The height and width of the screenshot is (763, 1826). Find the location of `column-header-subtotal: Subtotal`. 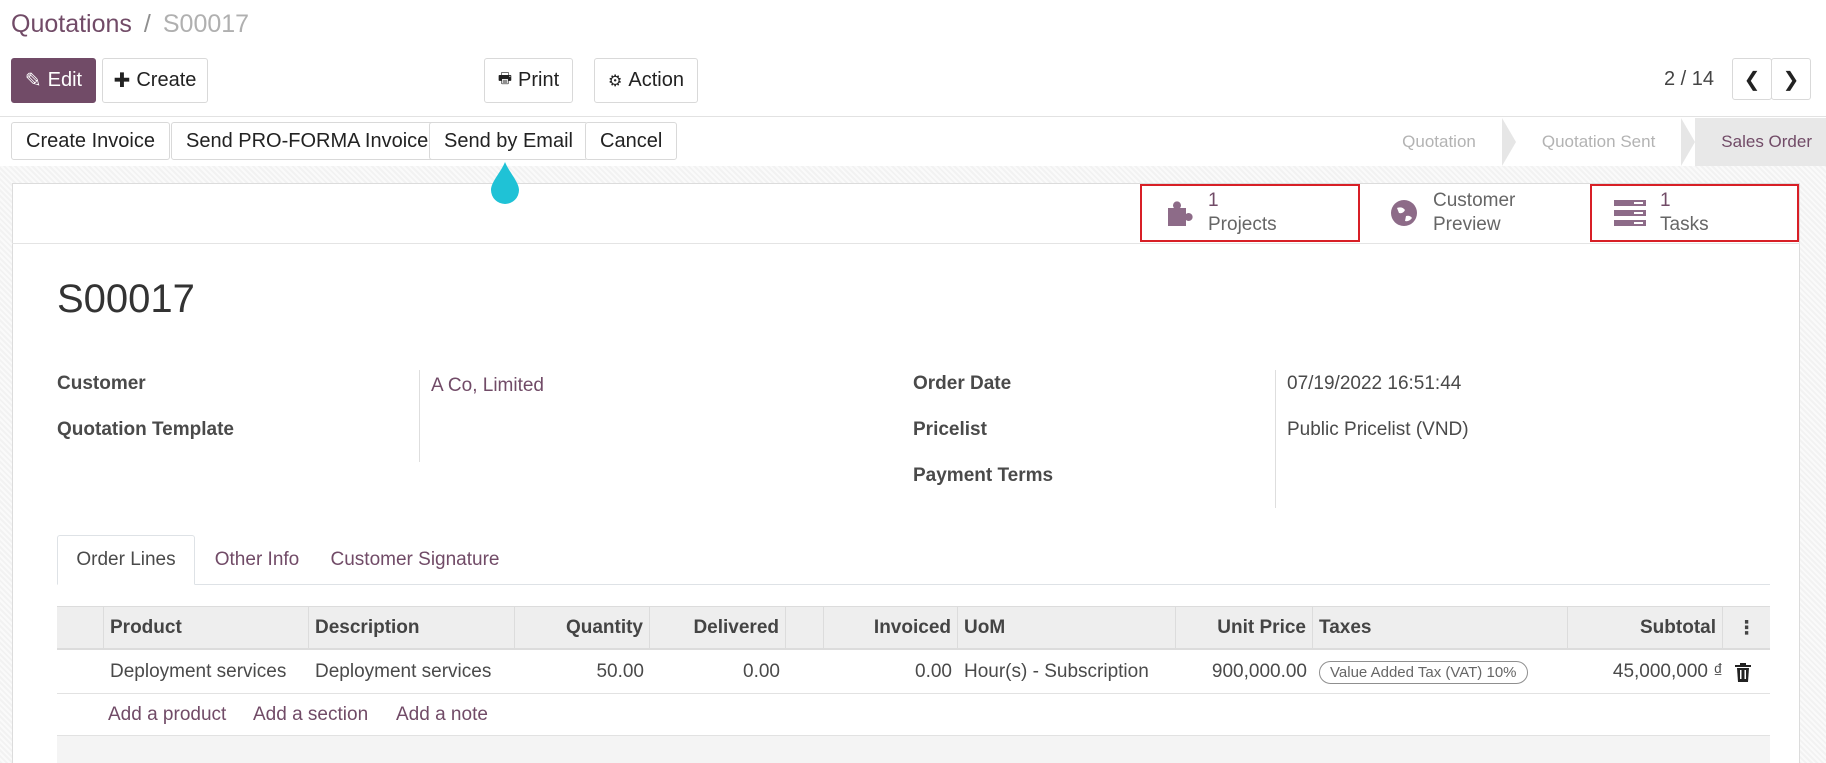

column-header-subtotal: Subtotal is located at coordinates (1645, 628).